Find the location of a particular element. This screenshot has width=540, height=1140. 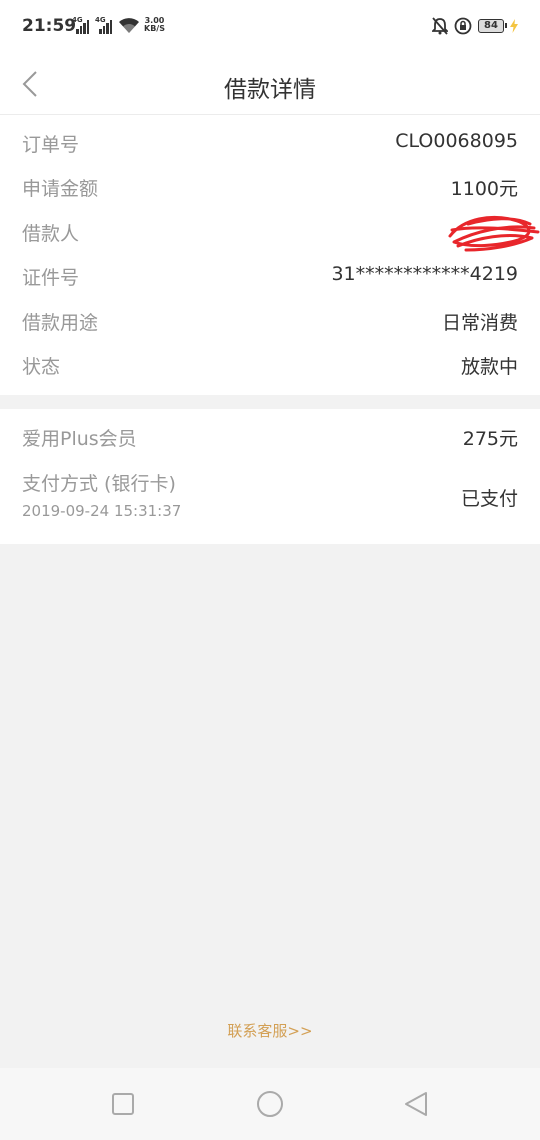

triangle-back-icon is located at coordinates (416, 1104).